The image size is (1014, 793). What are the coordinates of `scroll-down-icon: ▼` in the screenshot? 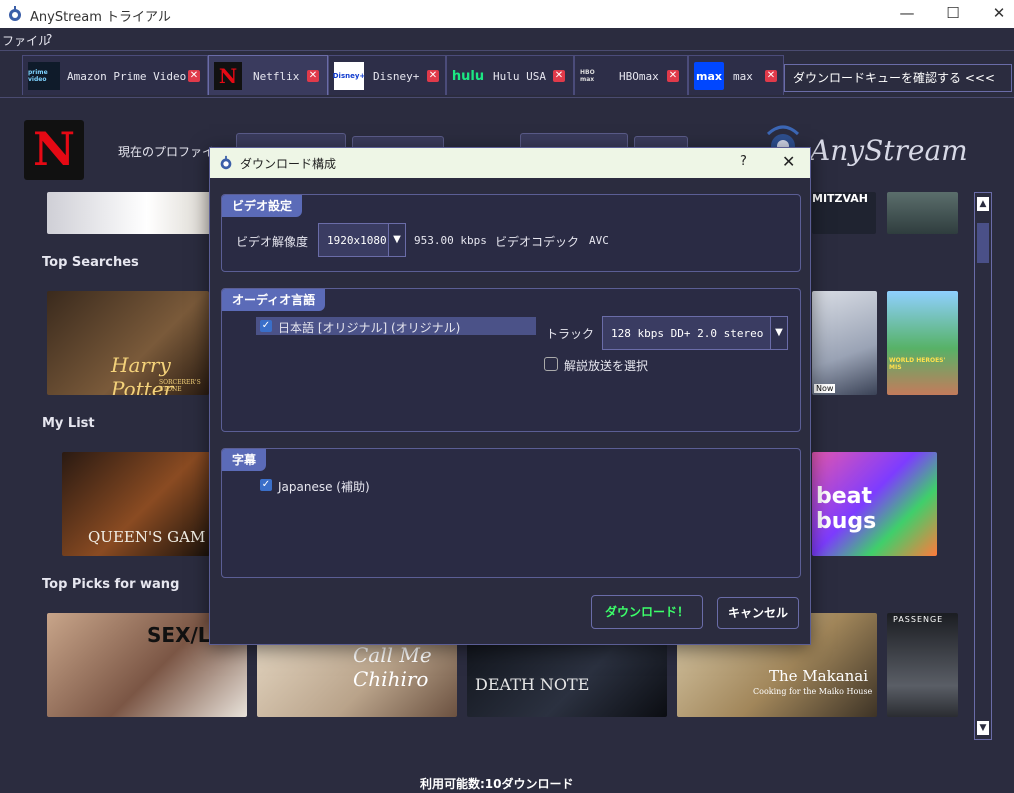 It's located at (983, 728).